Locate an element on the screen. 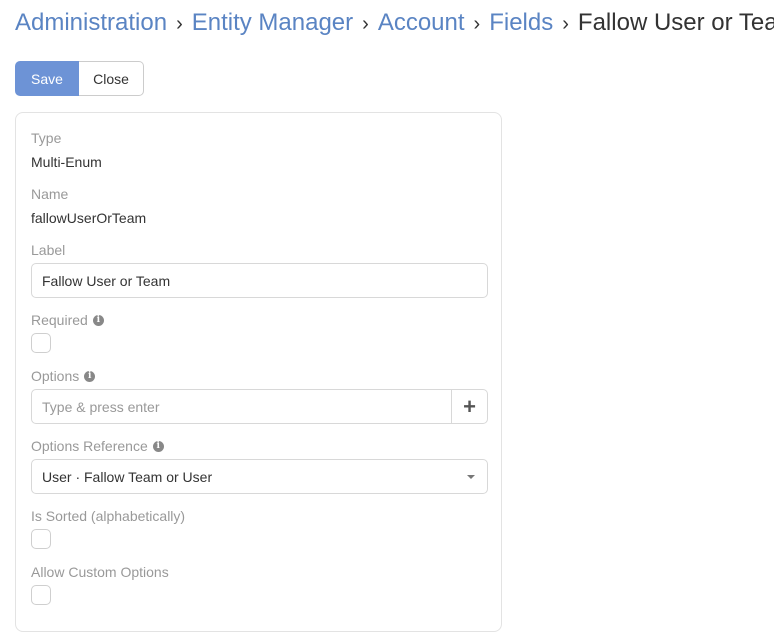  required-field: Required i is located at coordinates (259, 332).